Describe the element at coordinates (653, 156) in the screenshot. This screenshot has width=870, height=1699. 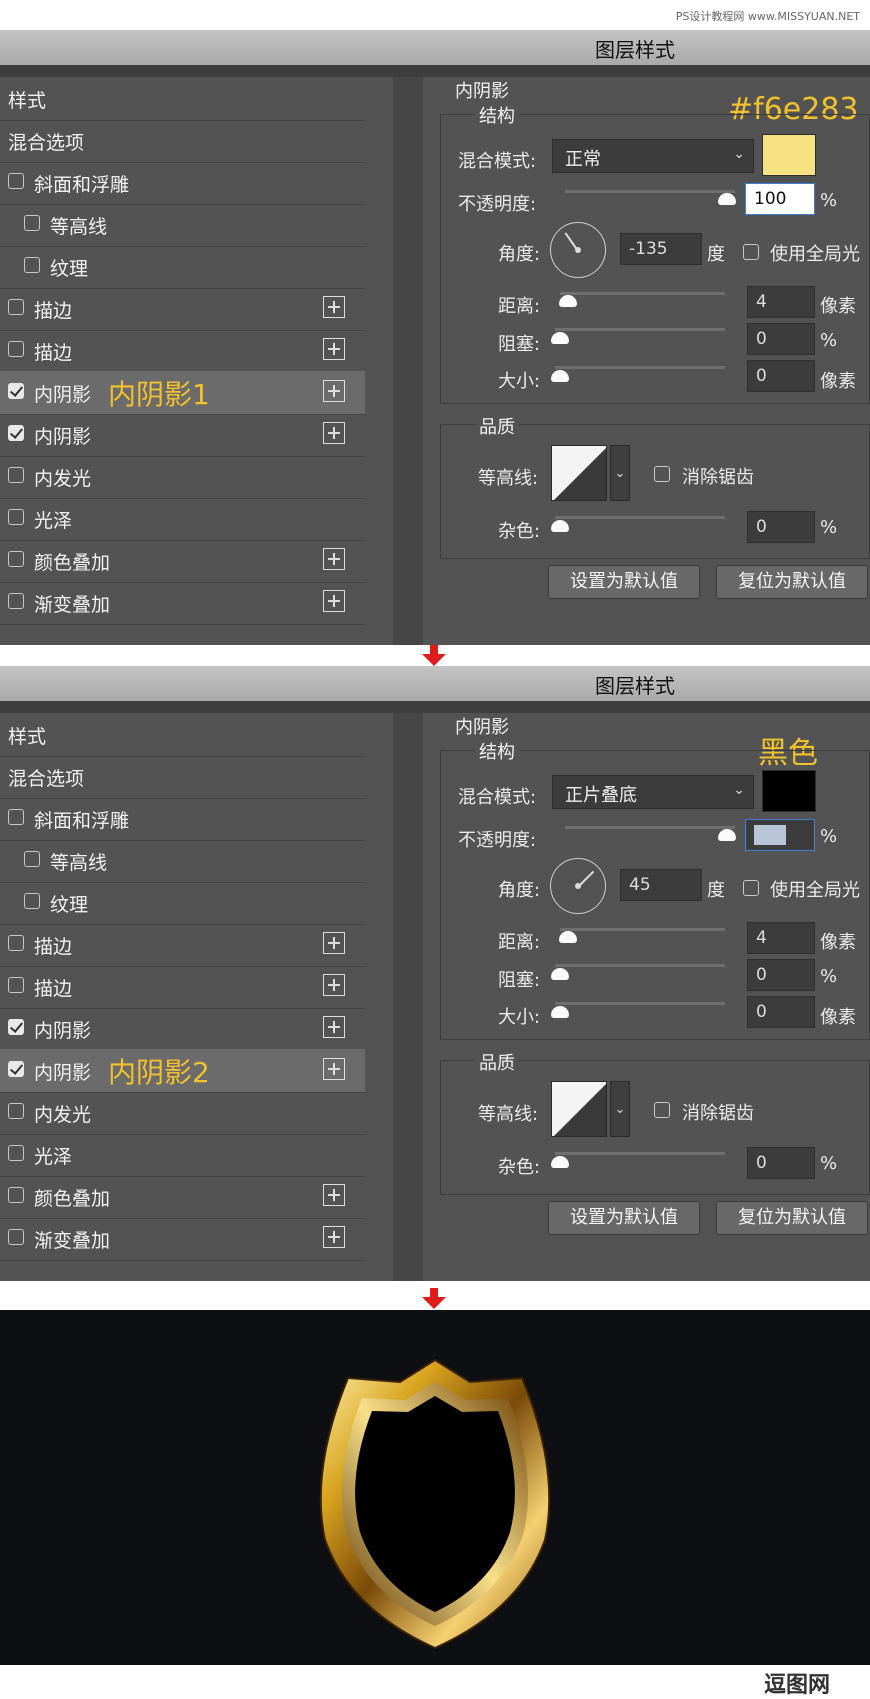
I see `blend-mode-select: 正常 ⌄` at that location.